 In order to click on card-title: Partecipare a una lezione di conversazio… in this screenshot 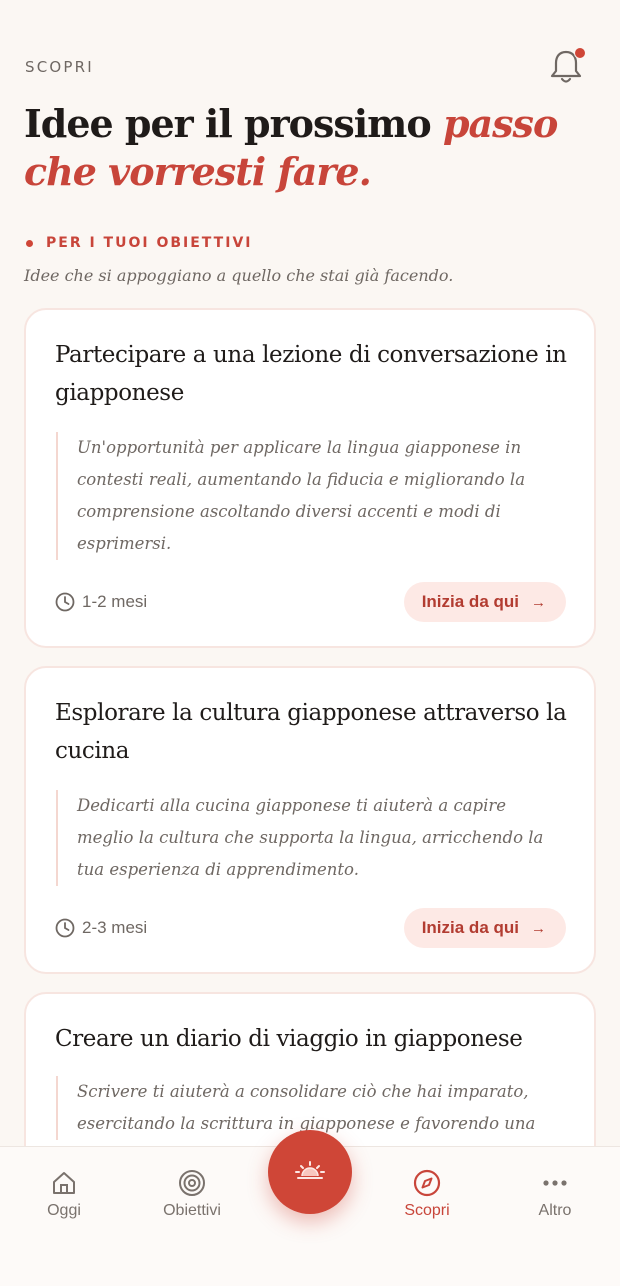, I will do `click(311, 374)`.